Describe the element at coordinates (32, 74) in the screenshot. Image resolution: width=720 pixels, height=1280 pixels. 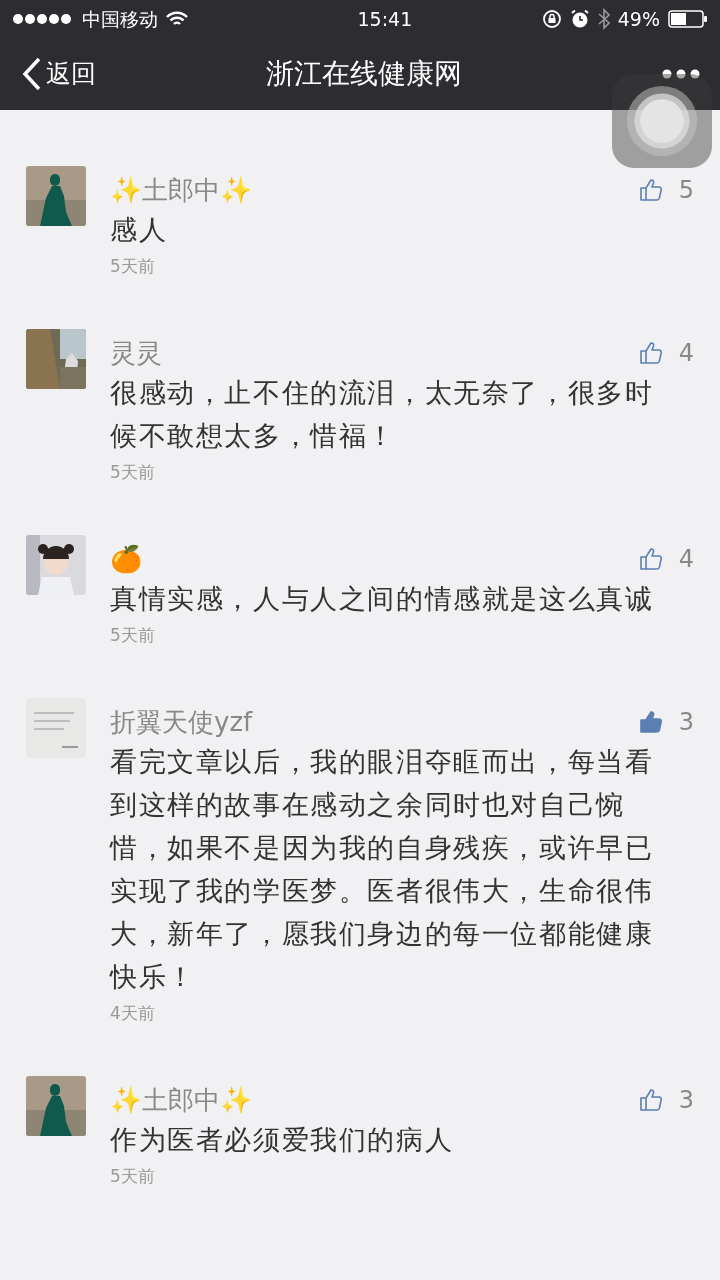
I see `chevron-left-icon` at that location.